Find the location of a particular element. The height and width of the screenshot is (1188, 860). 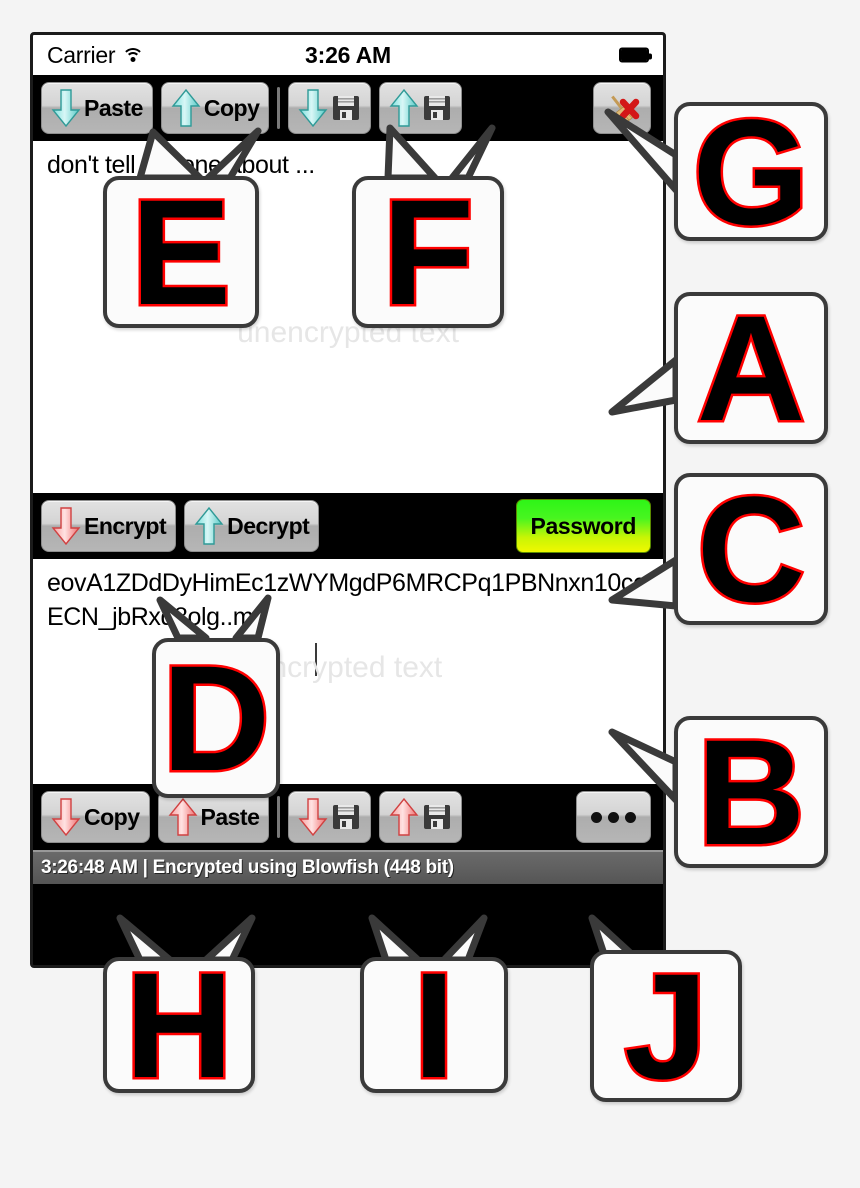

ellipsis-icon is located at coordinates (613, 817).